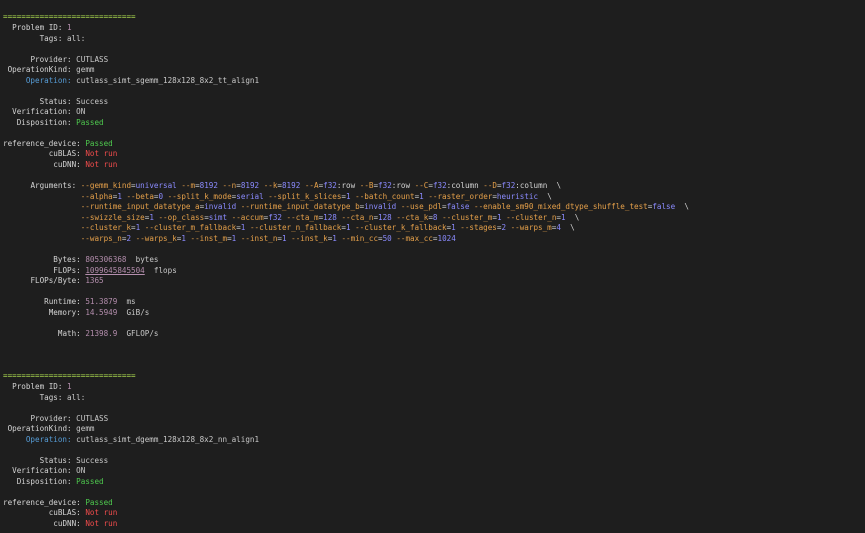 This screenshot has height=533, width=865. I want to click on cublas: cuBLAS: Not run, so click(60, 154).